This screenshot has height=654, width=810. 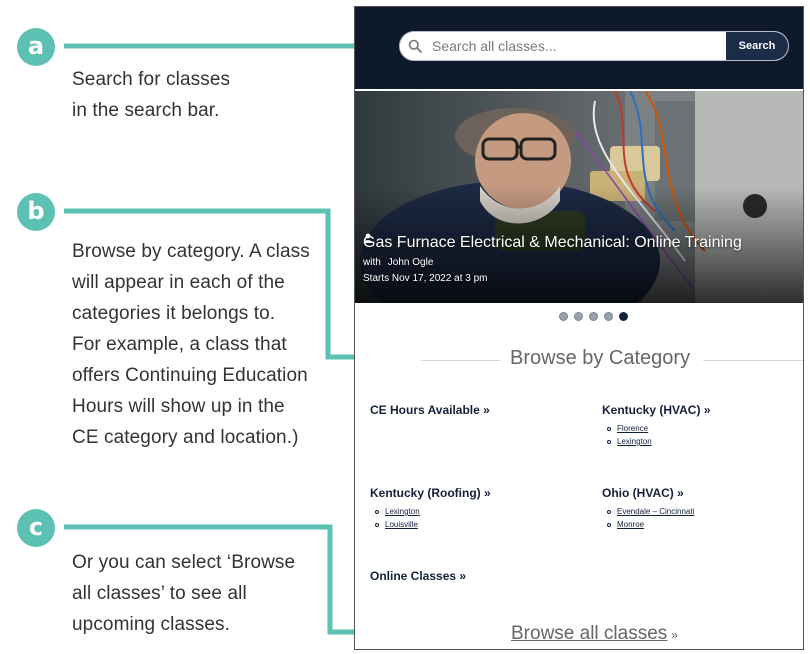 I want to click on annotation-c-line: upcoming classes., so click(x=151, y=624).